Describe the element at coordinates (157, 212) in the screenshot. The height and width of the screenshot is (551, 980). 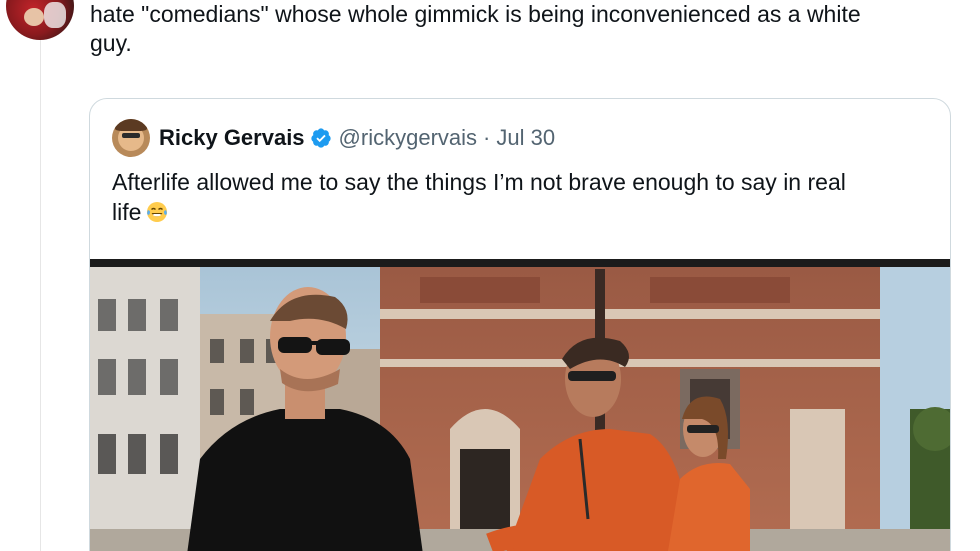
I see `face-with-tears-of-joy-icon` at that location.